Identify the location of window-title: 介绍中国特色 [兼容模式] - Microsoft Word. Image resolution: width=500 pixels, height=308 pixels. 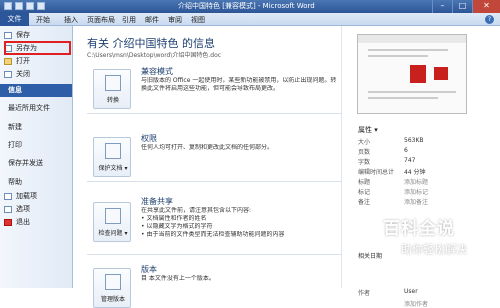
(246, 6).